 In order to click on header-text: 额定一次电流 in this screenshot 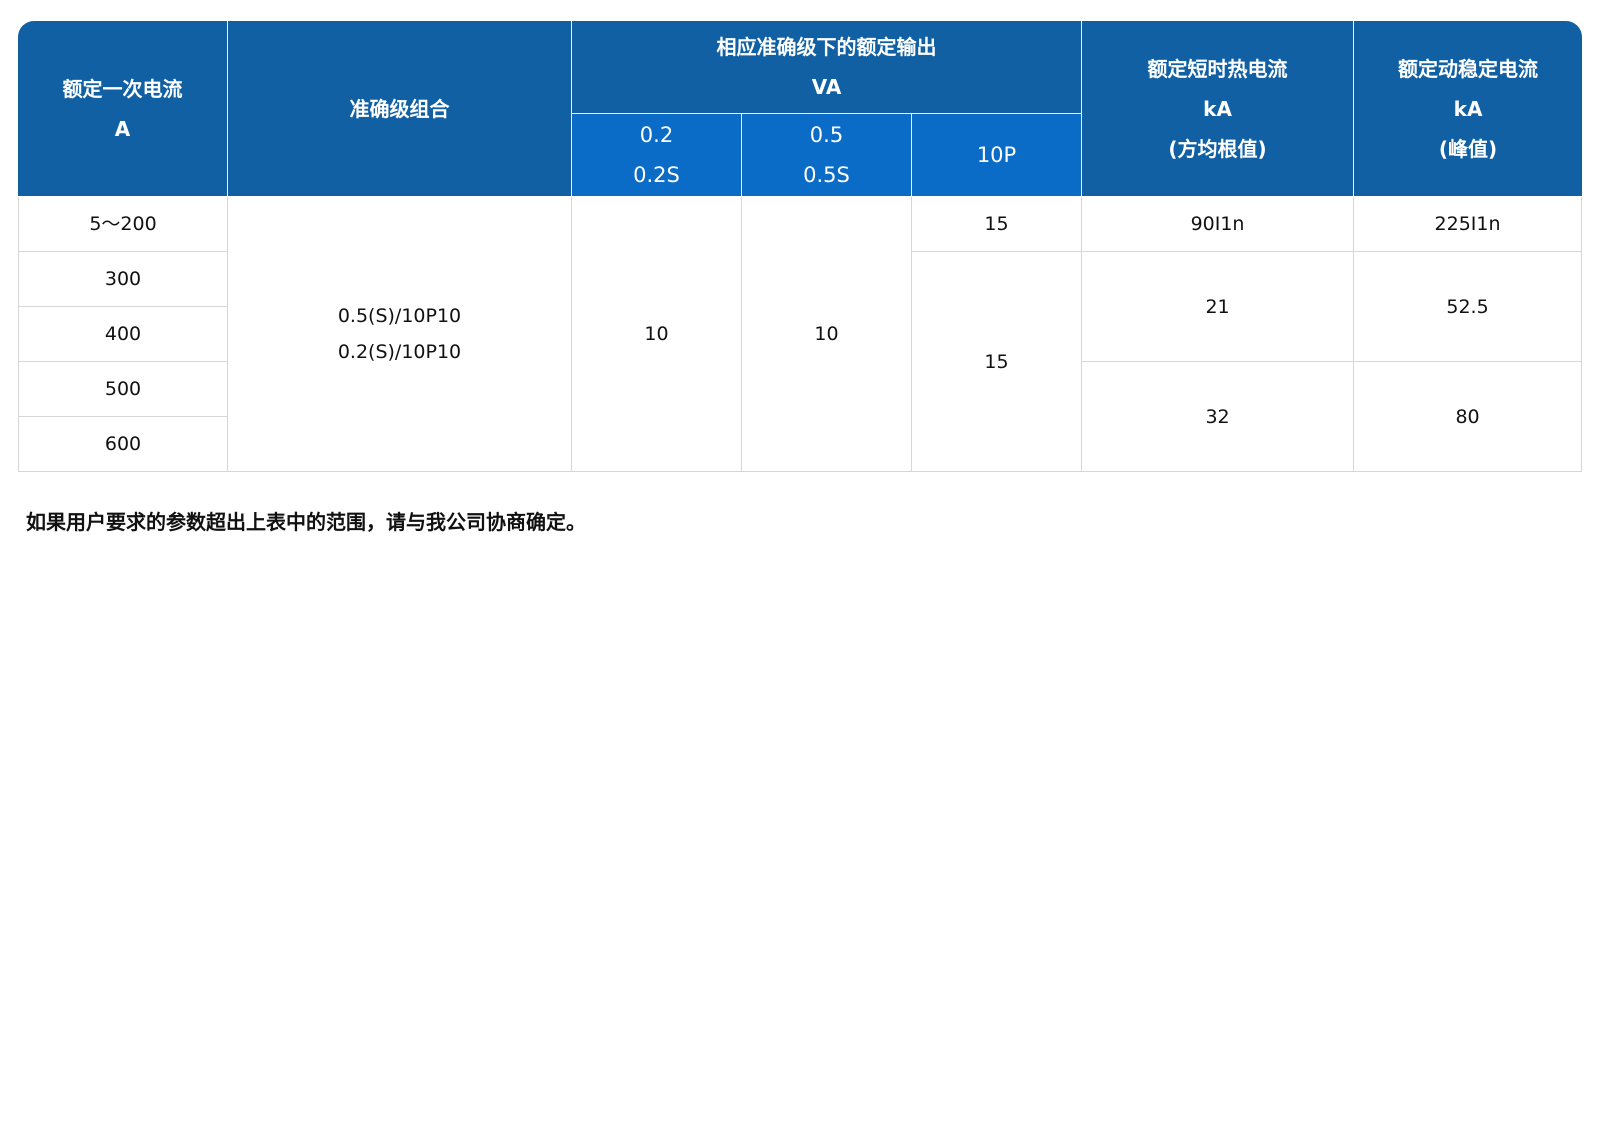, I will do `click(122, 88)`.